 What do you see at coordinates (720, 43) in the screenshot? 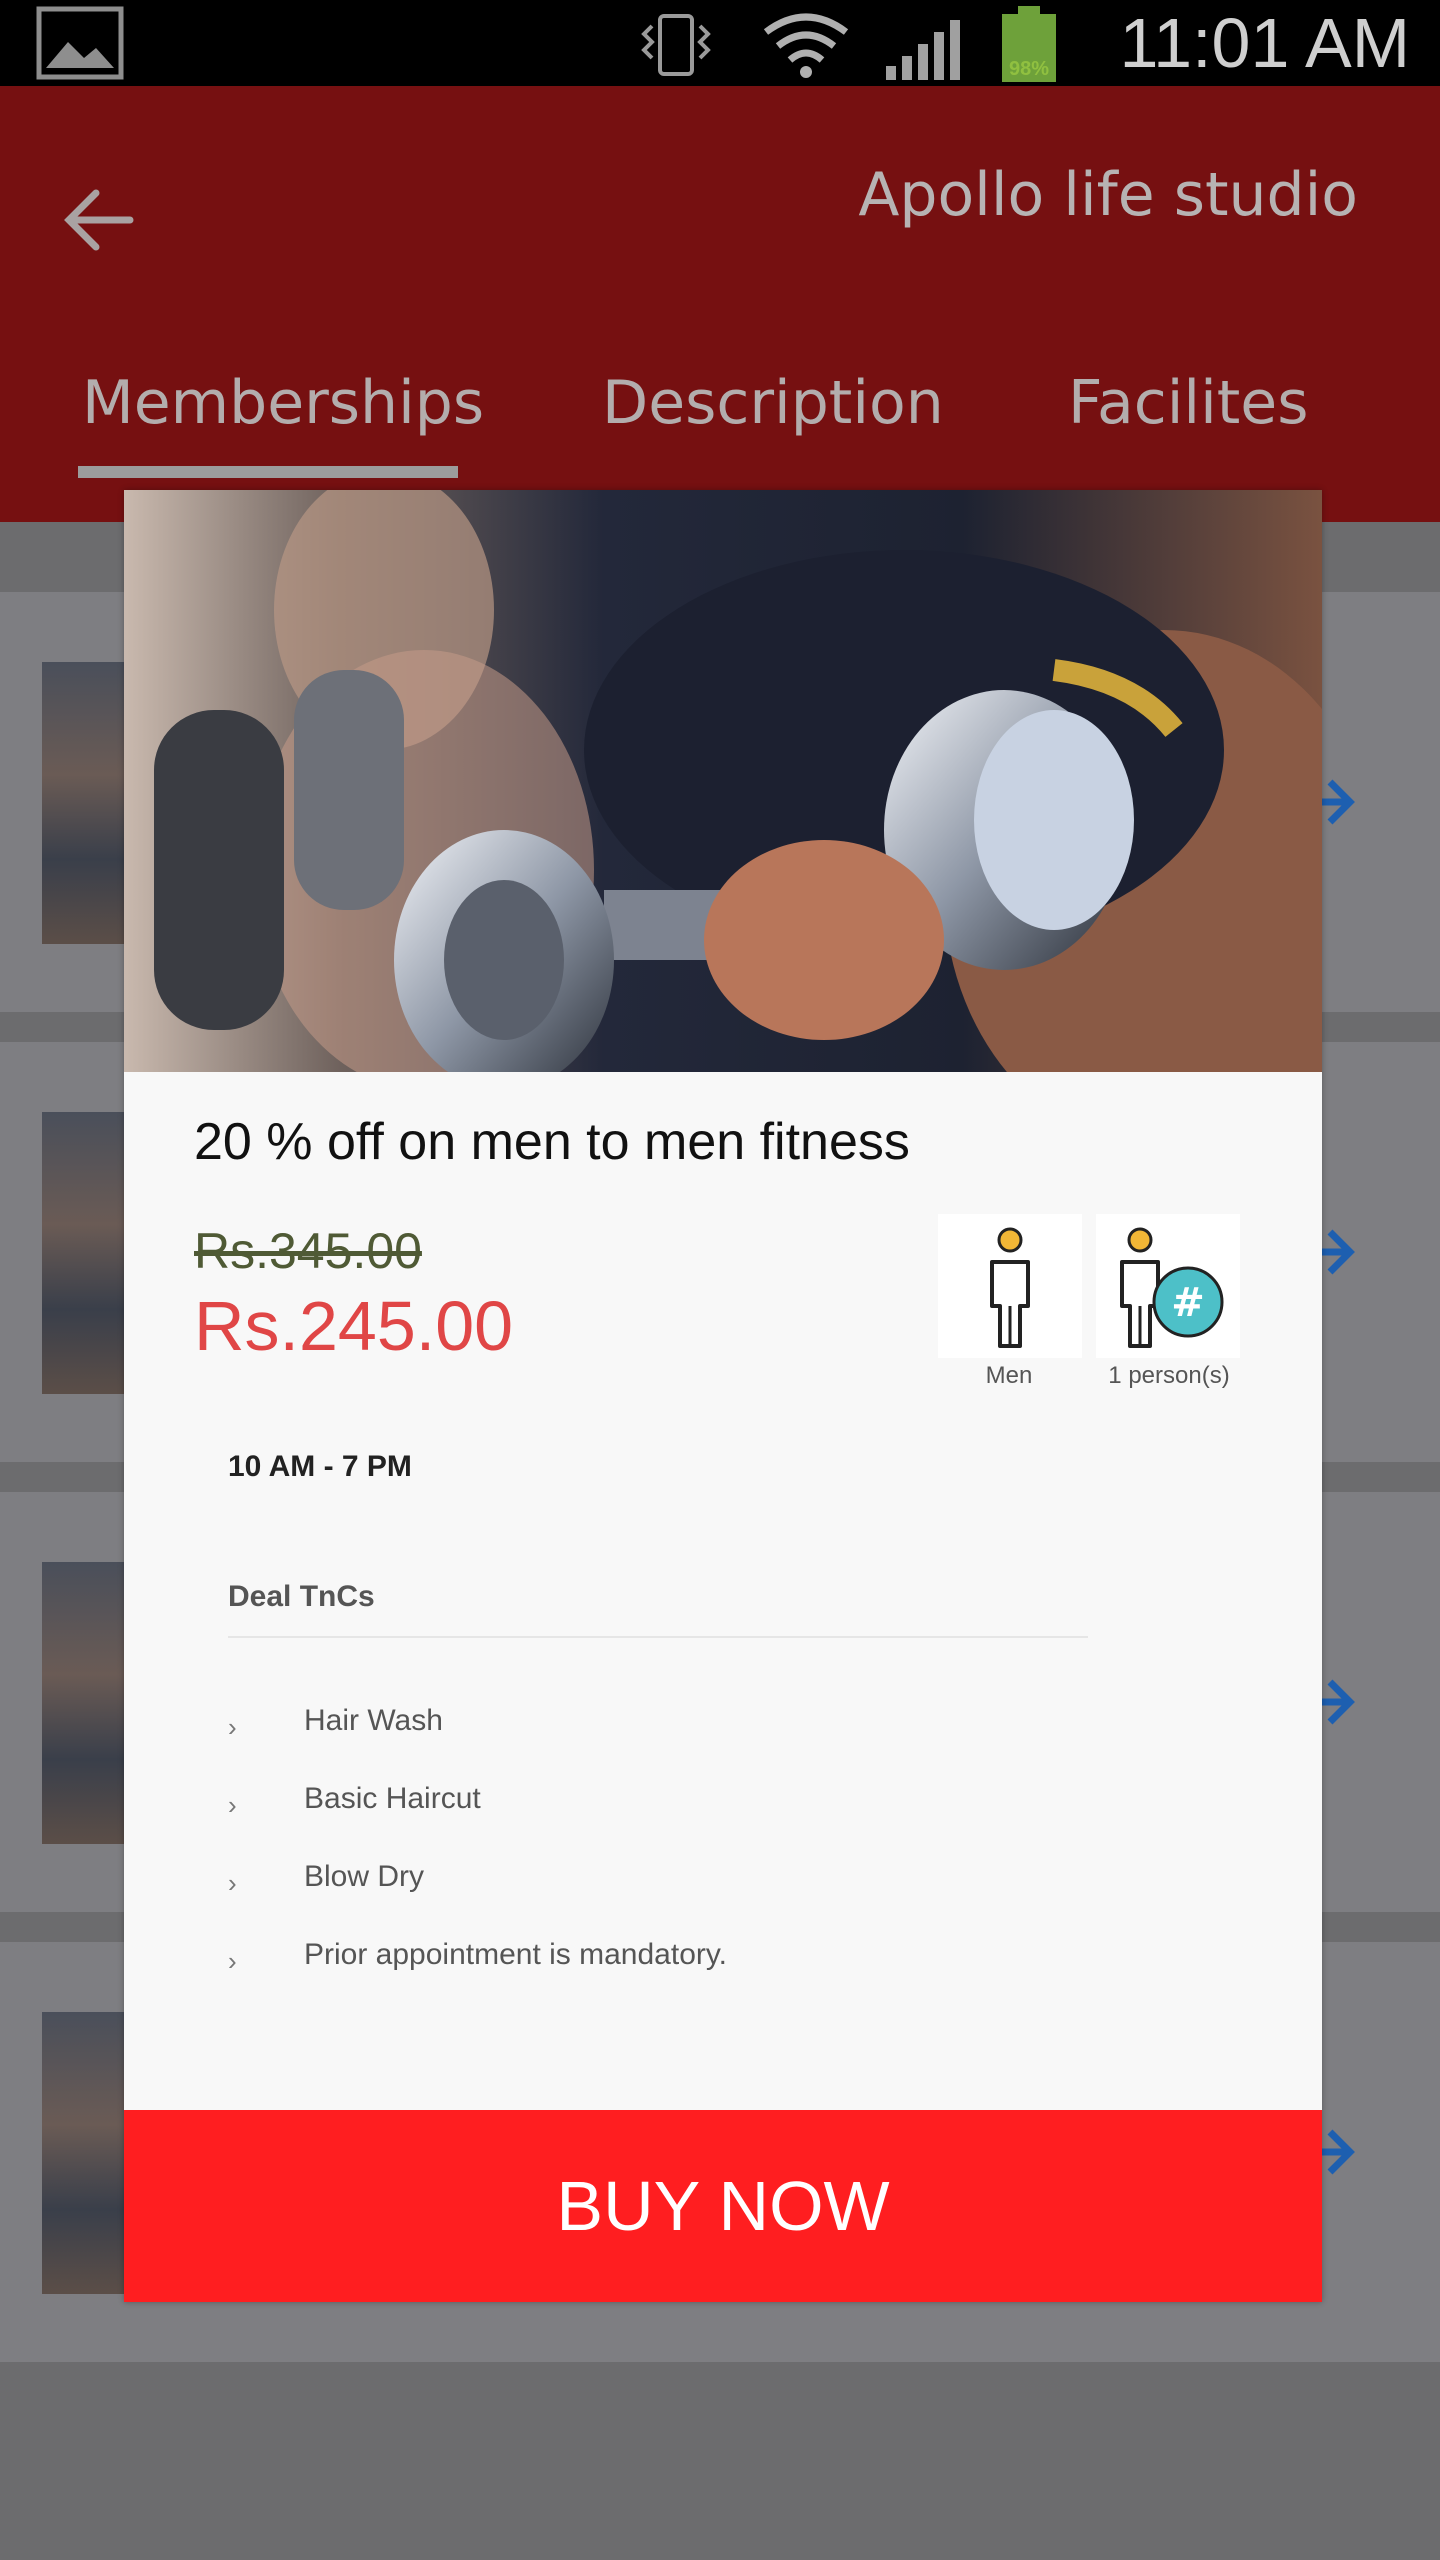
I see `status-bar: 98% 11:01 AM` at bounding box center [720, 43].